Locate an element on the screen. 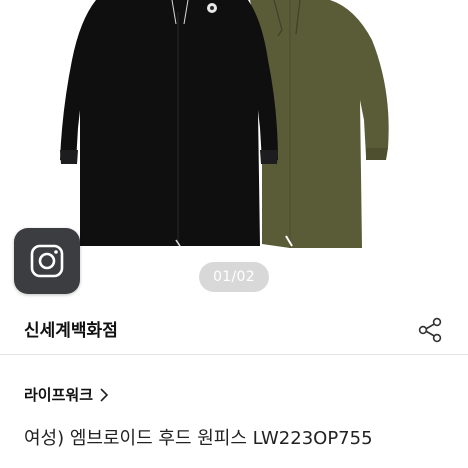 The height and width of the screenshot is (468, 468). product-title: 여성) 엠브로이드 후드 원피스 LW223OP755 is located at coordinates (198, 438).